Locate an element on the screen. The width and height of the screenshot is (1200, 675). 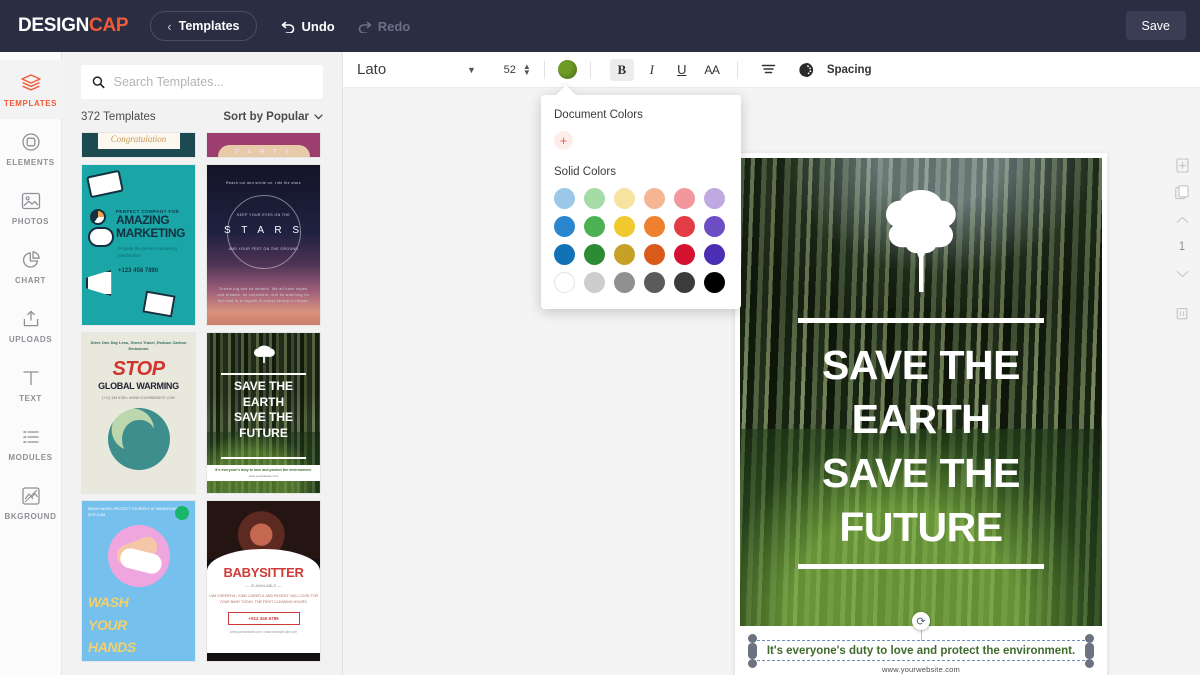
solid-colors-grid is located at coordinates (641, 240).